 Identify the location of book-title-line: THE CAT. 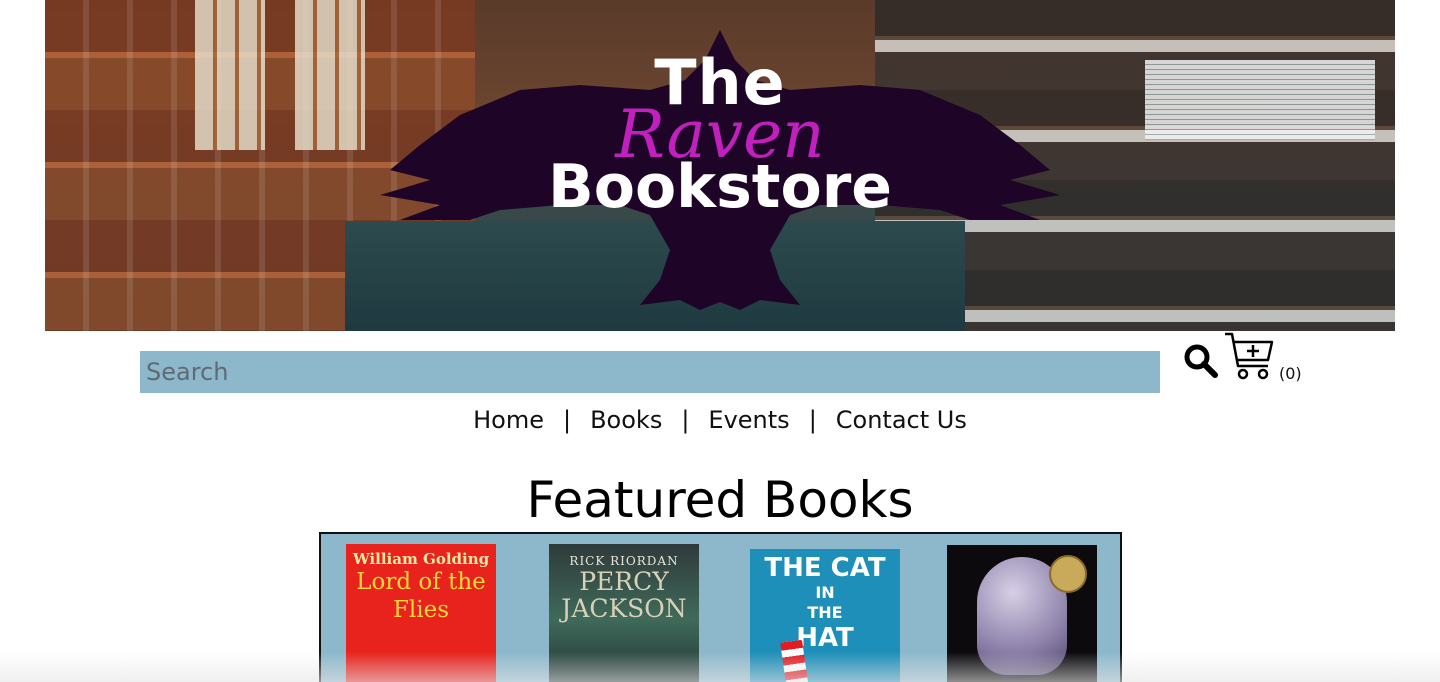
(825, 568).